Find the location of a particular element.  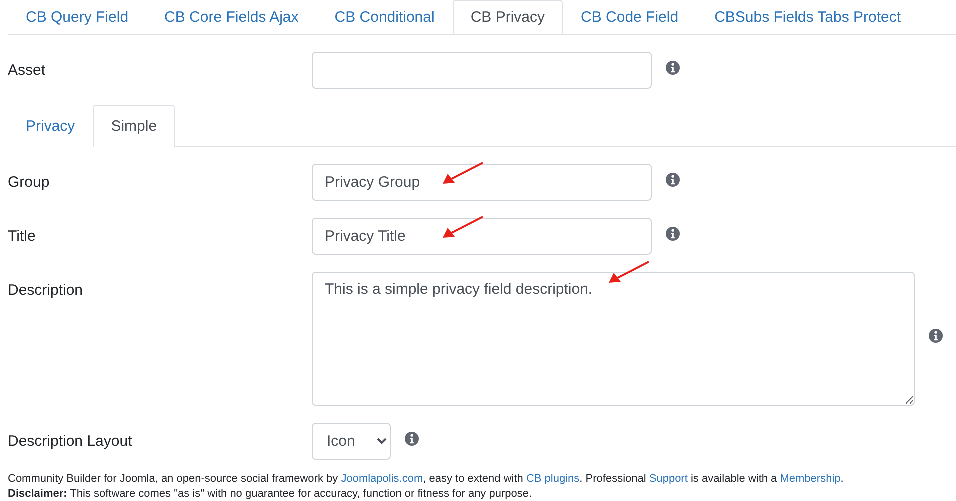

disclaimer-text: Disclaimer: This software comes "as is" with no guarantee for accuracy, function or fitness for any purpose. is located at coordinates (271, 494).